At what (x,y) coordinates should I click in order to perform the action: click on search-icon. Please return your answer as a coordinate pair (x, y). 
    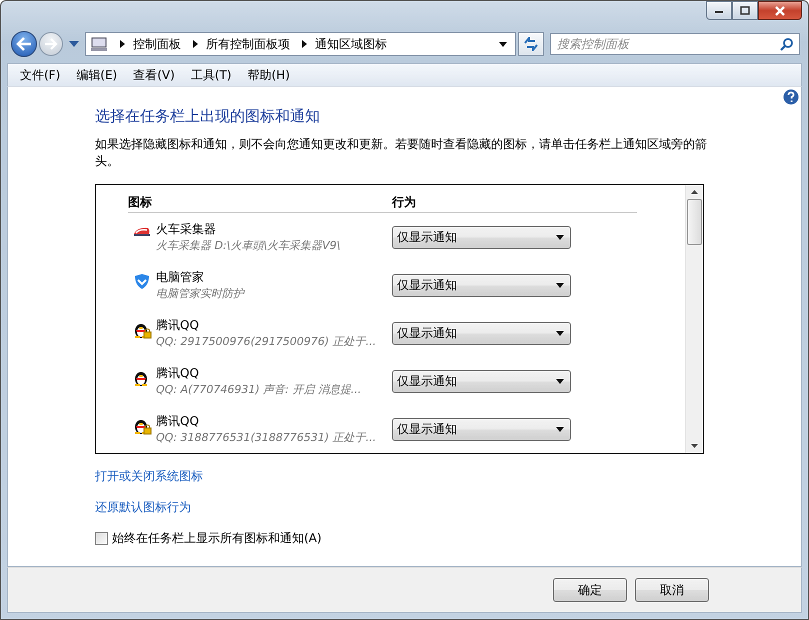
    Looking at the image, I should click on (786, 44).